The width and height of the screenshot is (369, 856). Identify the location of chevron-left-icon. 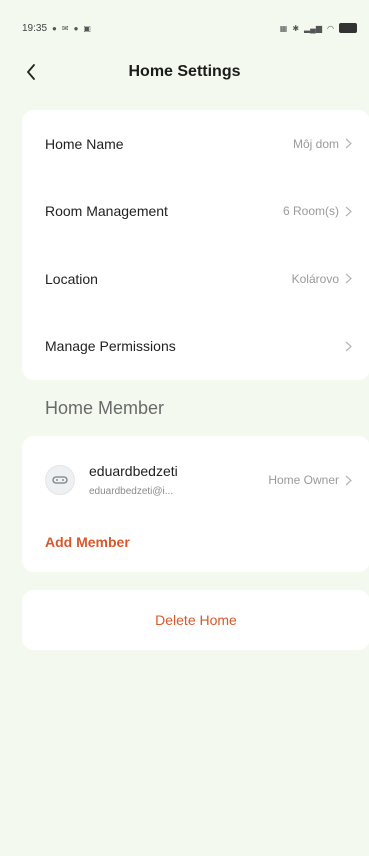
(31, 72).